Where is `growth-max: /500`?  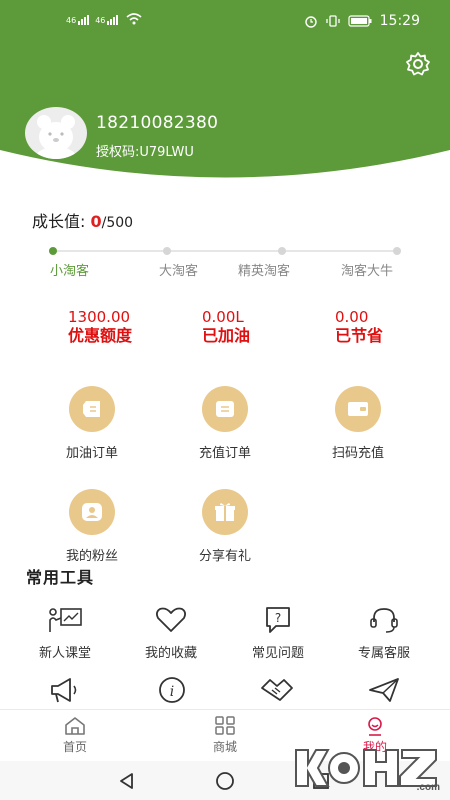 growth-max: /500 is located at coordinates (117, 223).